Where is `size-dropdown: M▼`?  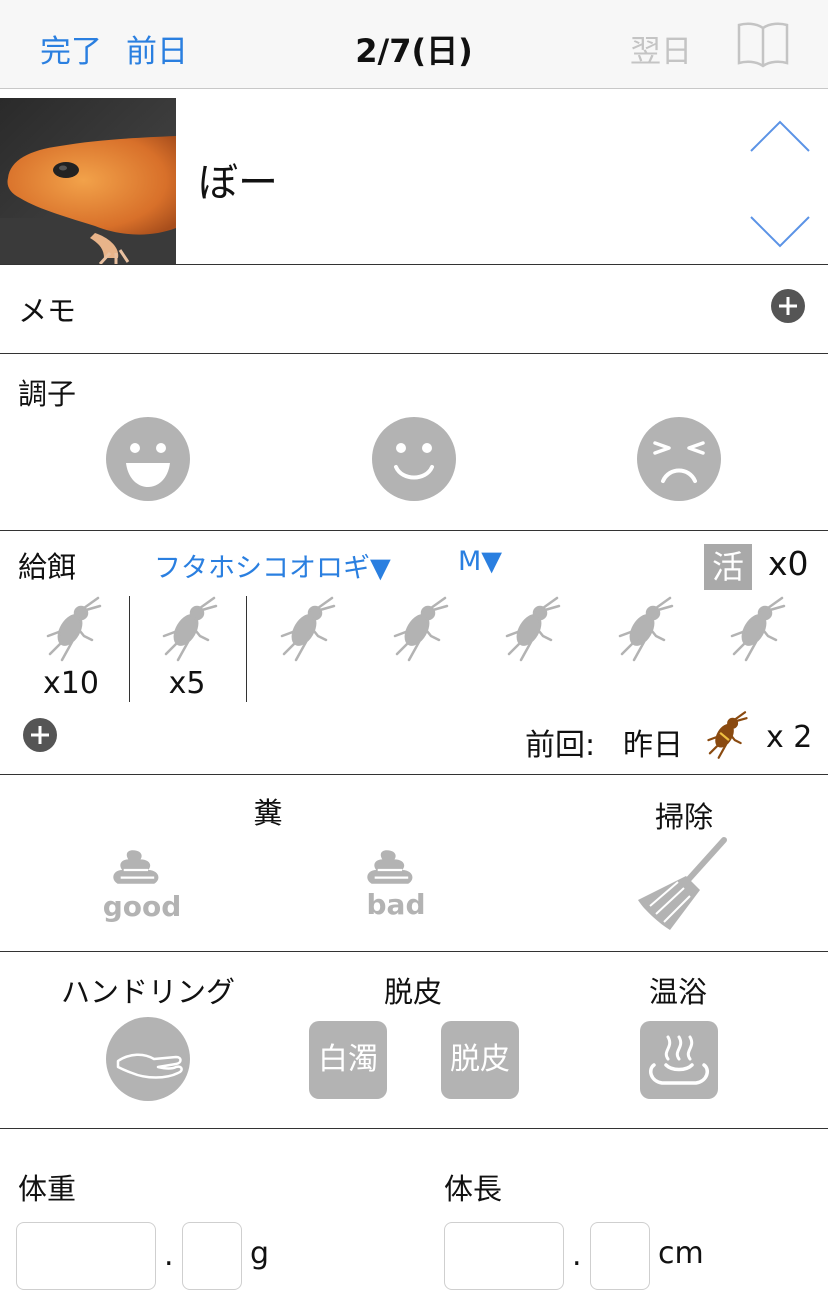 size-dropdown: M▼ is located at coordinates (480, 561).